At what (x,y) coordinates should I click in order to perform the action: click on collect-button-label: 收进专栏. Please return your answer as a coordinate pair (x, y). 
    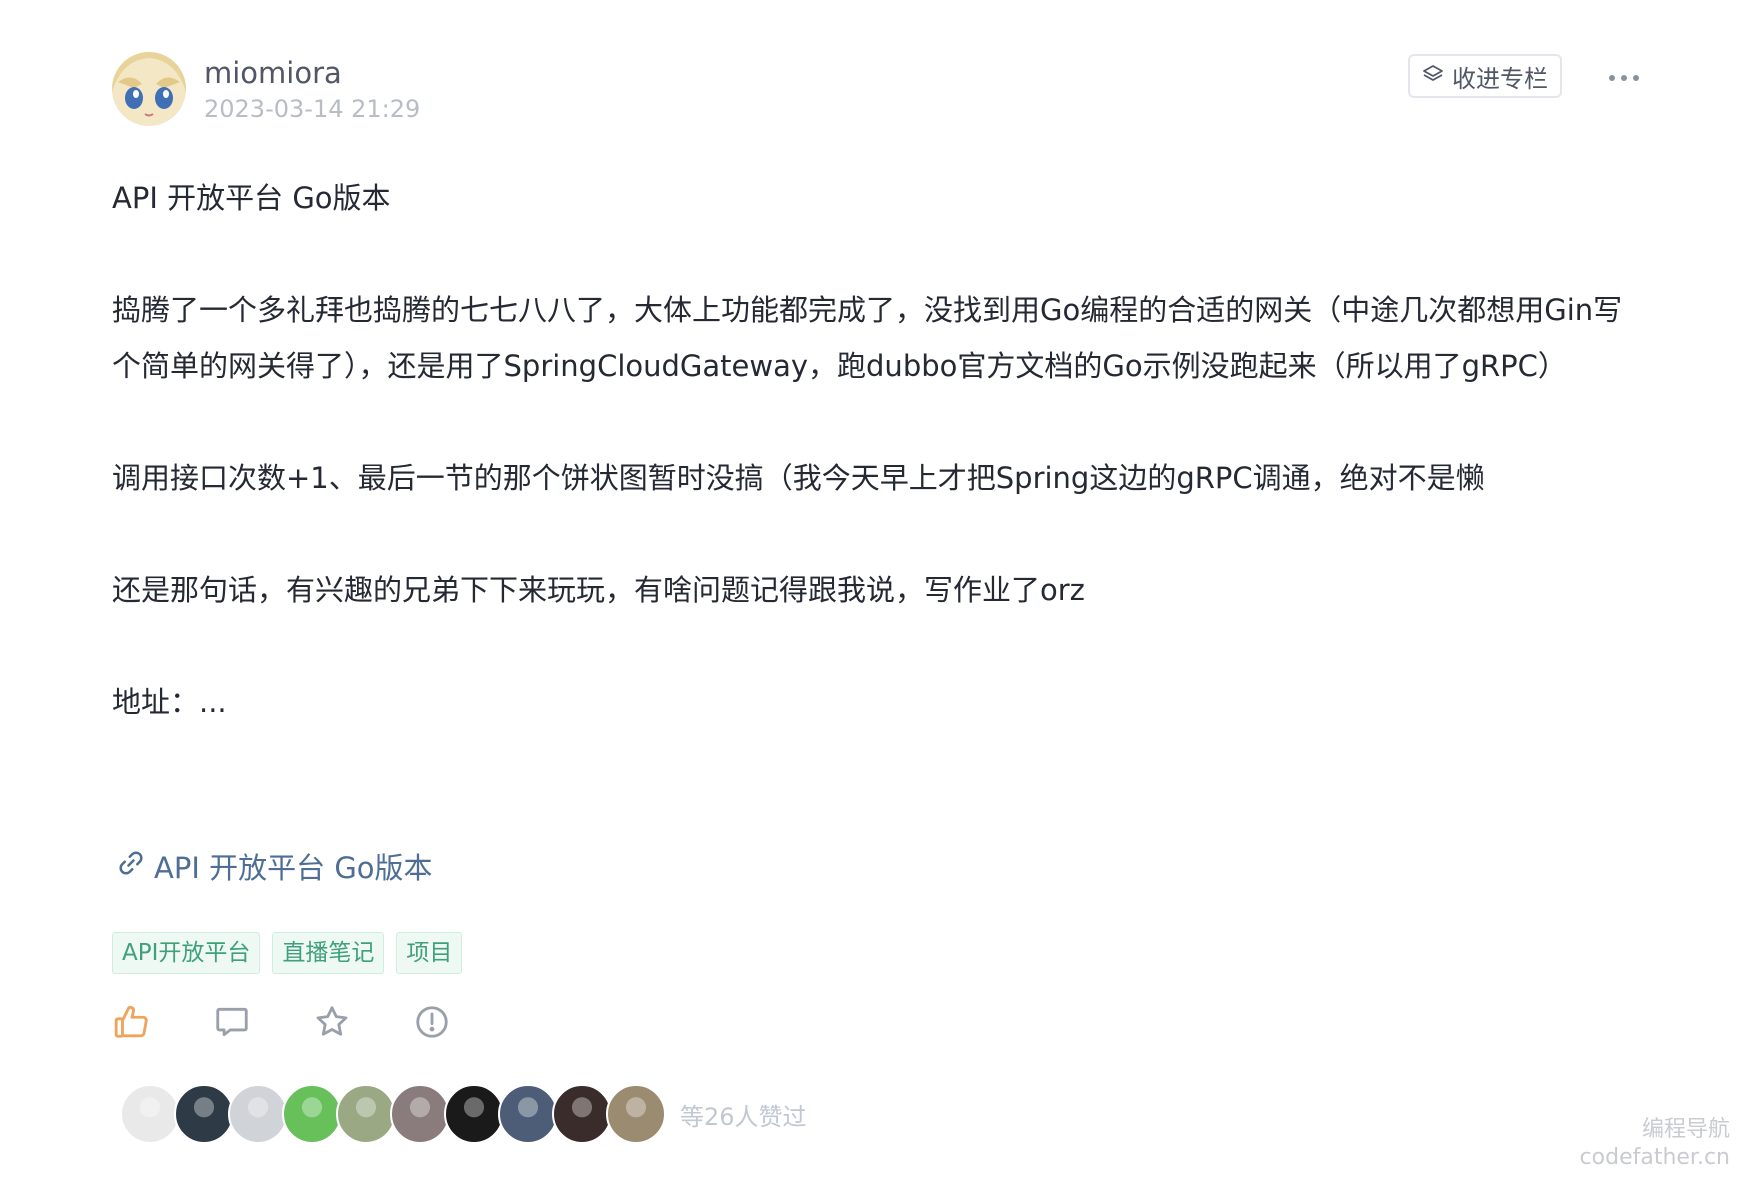
    Looking at the image, I should click on (1500, 78).